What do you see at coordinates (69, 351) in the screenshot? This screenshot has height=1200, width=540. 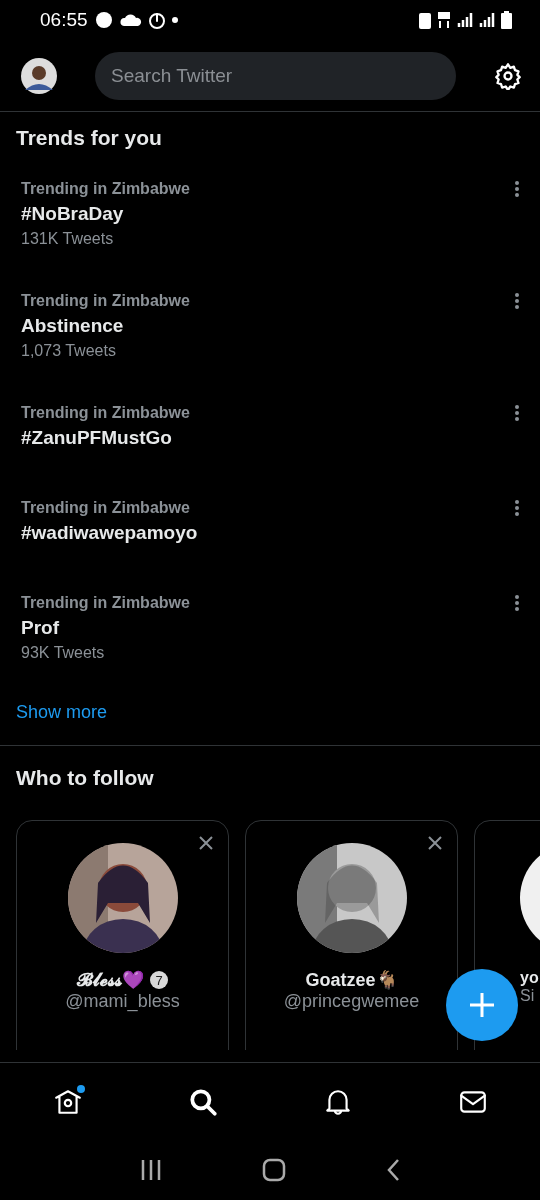 I see `tweet-count: 1,073 Tweets` at bounding box center [69, 351].